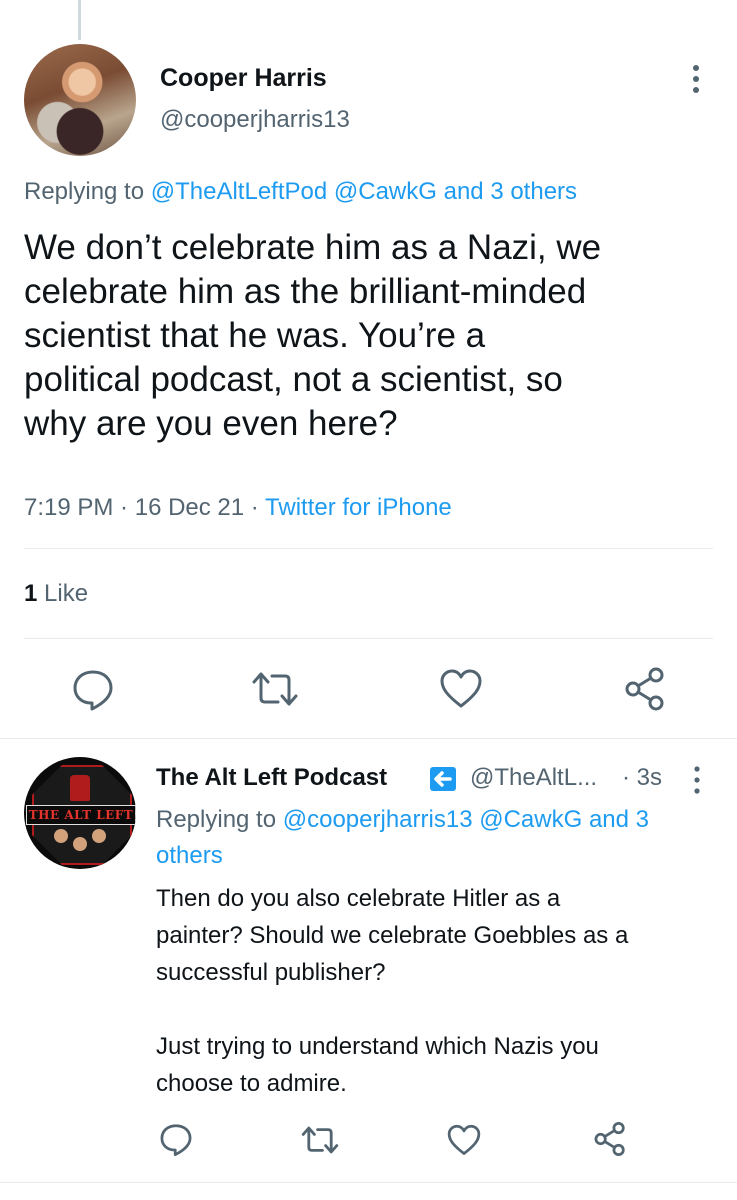 This screenshot has width=737, height=1200. I want to click on tweet-source: Twitter for iPhone, so click(358, 507).